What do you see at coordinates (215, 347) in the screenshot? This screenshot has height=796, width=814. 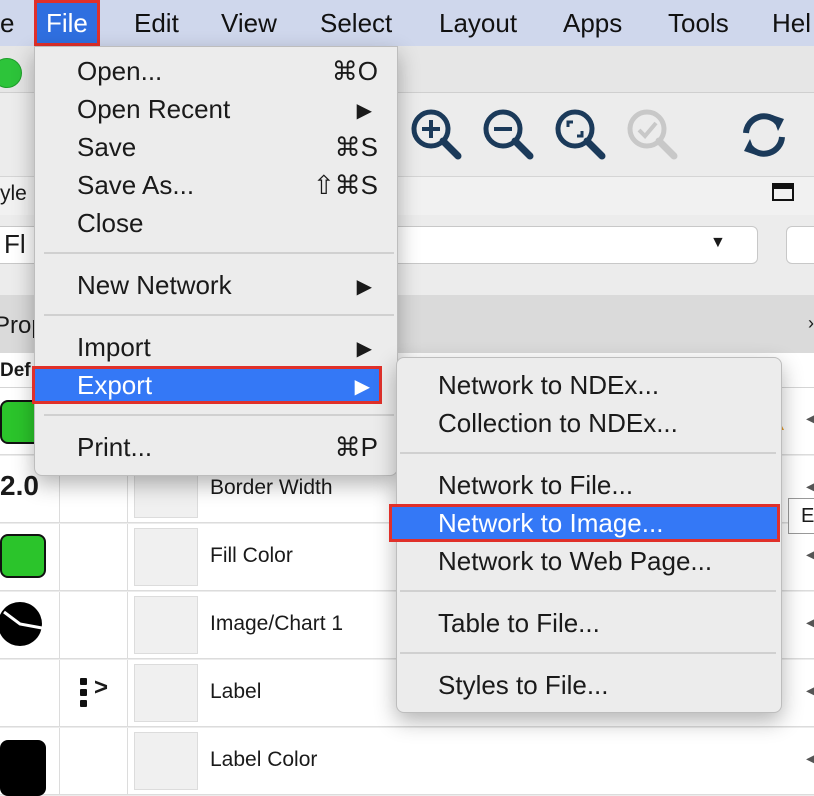 I see `menu-item-import: Import ▶` at bounding box center [215, 347].